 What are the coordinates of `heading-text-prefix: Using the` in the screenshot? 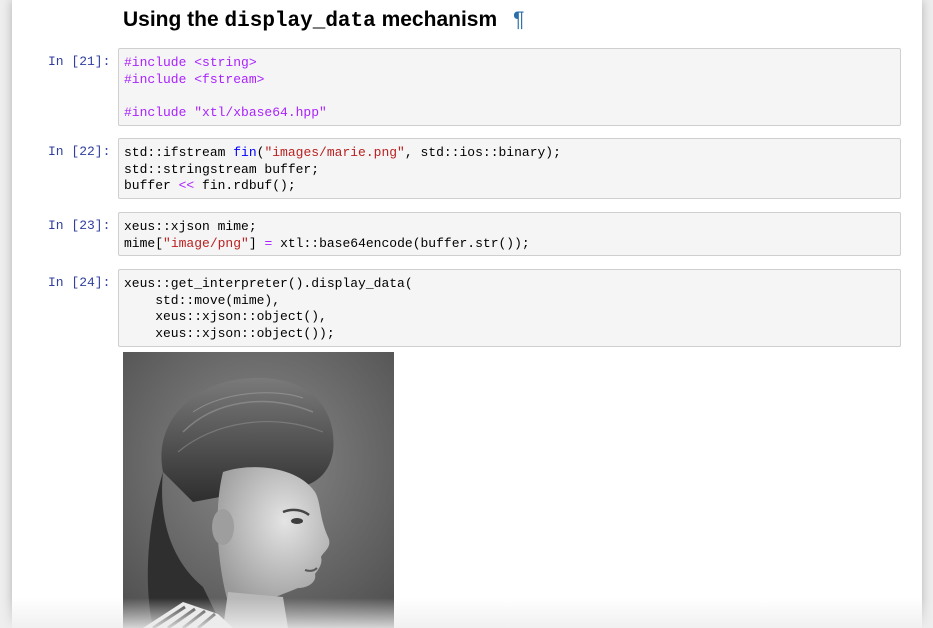 It's located at (174, 19).